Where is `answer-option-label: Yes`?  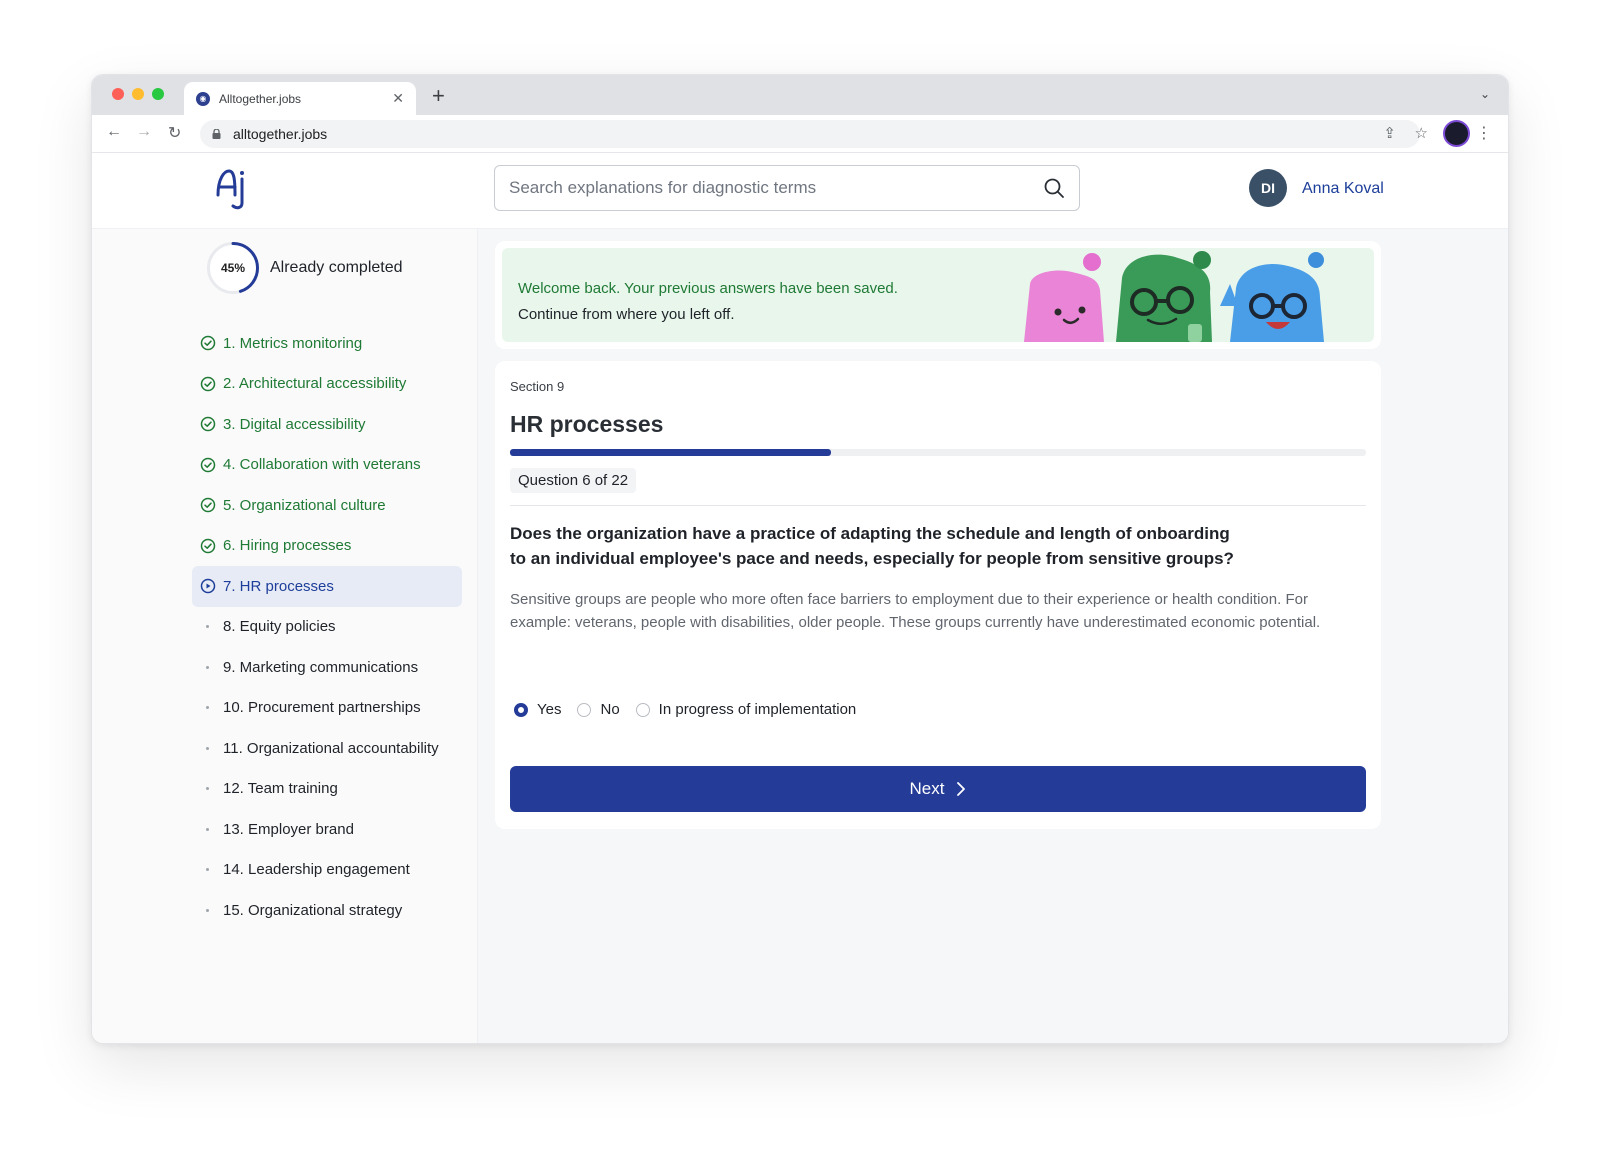
answer-option-label: Yes is located at coordinates (549, 709).